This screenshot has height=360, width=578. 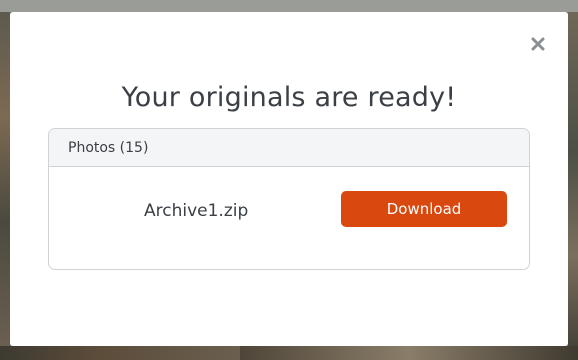 I want to click on background-photo-left, so click(x=5, y=186).